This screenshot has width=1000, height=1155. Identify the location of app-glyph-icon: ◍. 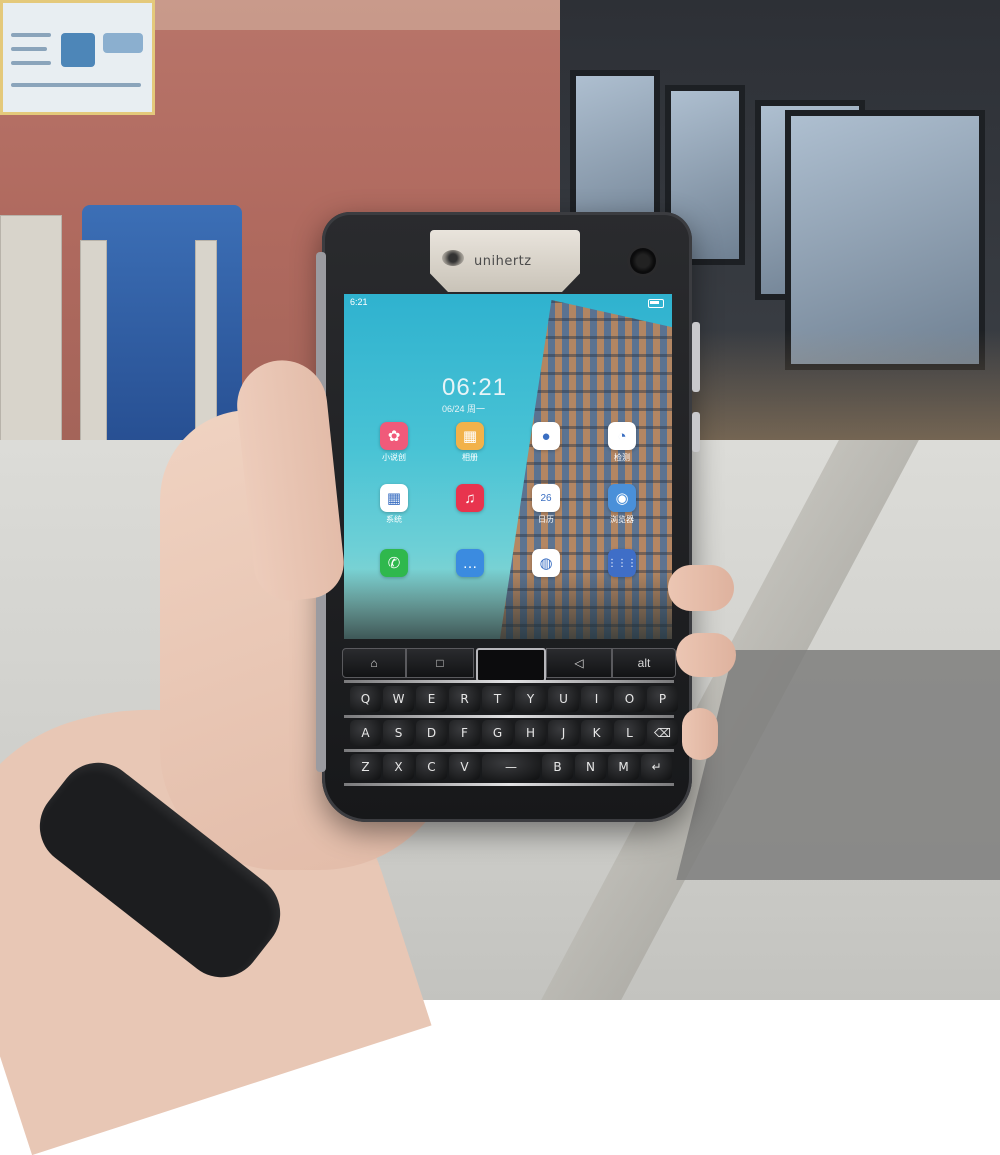
(546, 563).